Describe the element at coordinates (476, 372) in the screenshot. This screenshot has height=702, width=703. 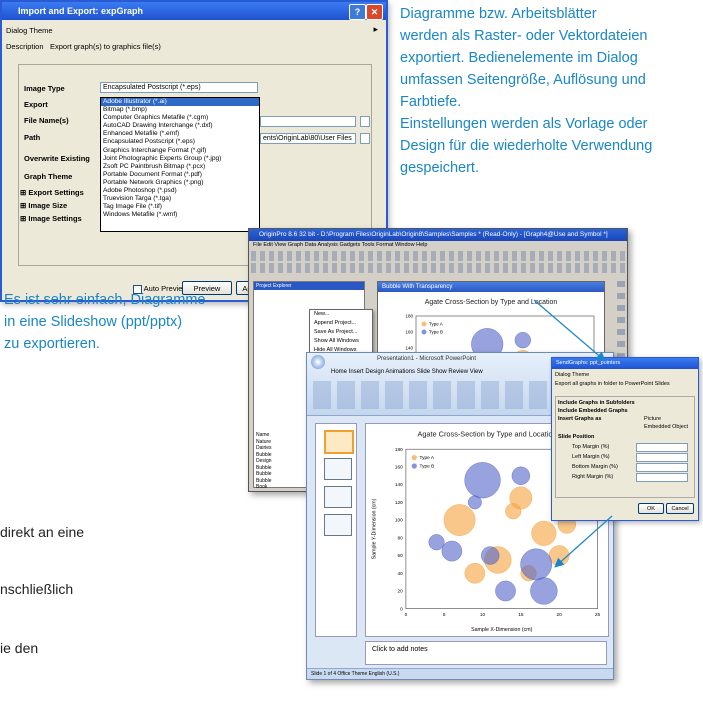
I see `tab-view: View` at that location.